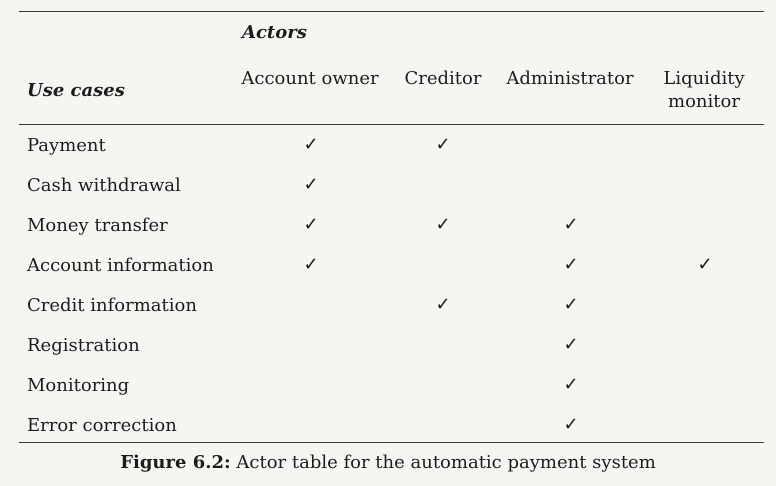 This screenshot has width=776, height=486. What do you see at coordinates (388, 190) in the screenshot?
I see `table-row: Cash withdrawal ✓` at bounding box center [388, 190].